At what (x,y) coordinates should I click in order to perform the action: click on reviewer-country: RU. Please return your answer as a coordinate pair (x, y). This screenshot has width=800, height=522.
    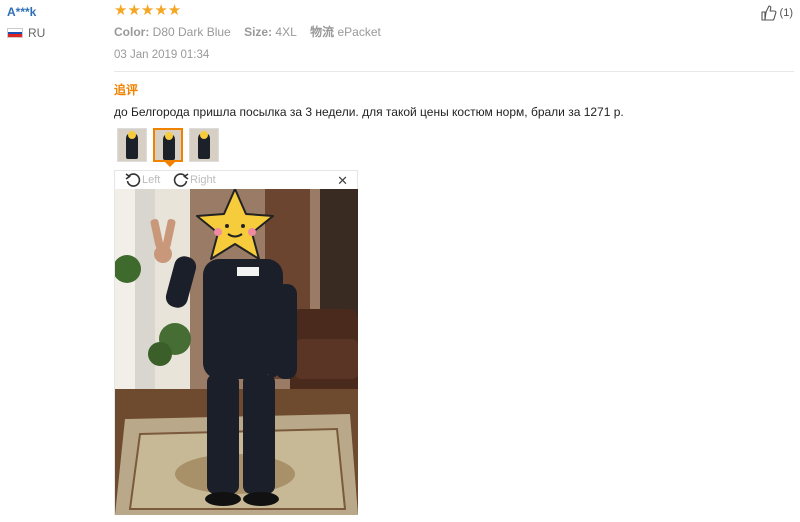
    Looking at the image, I should click on (37, 33).